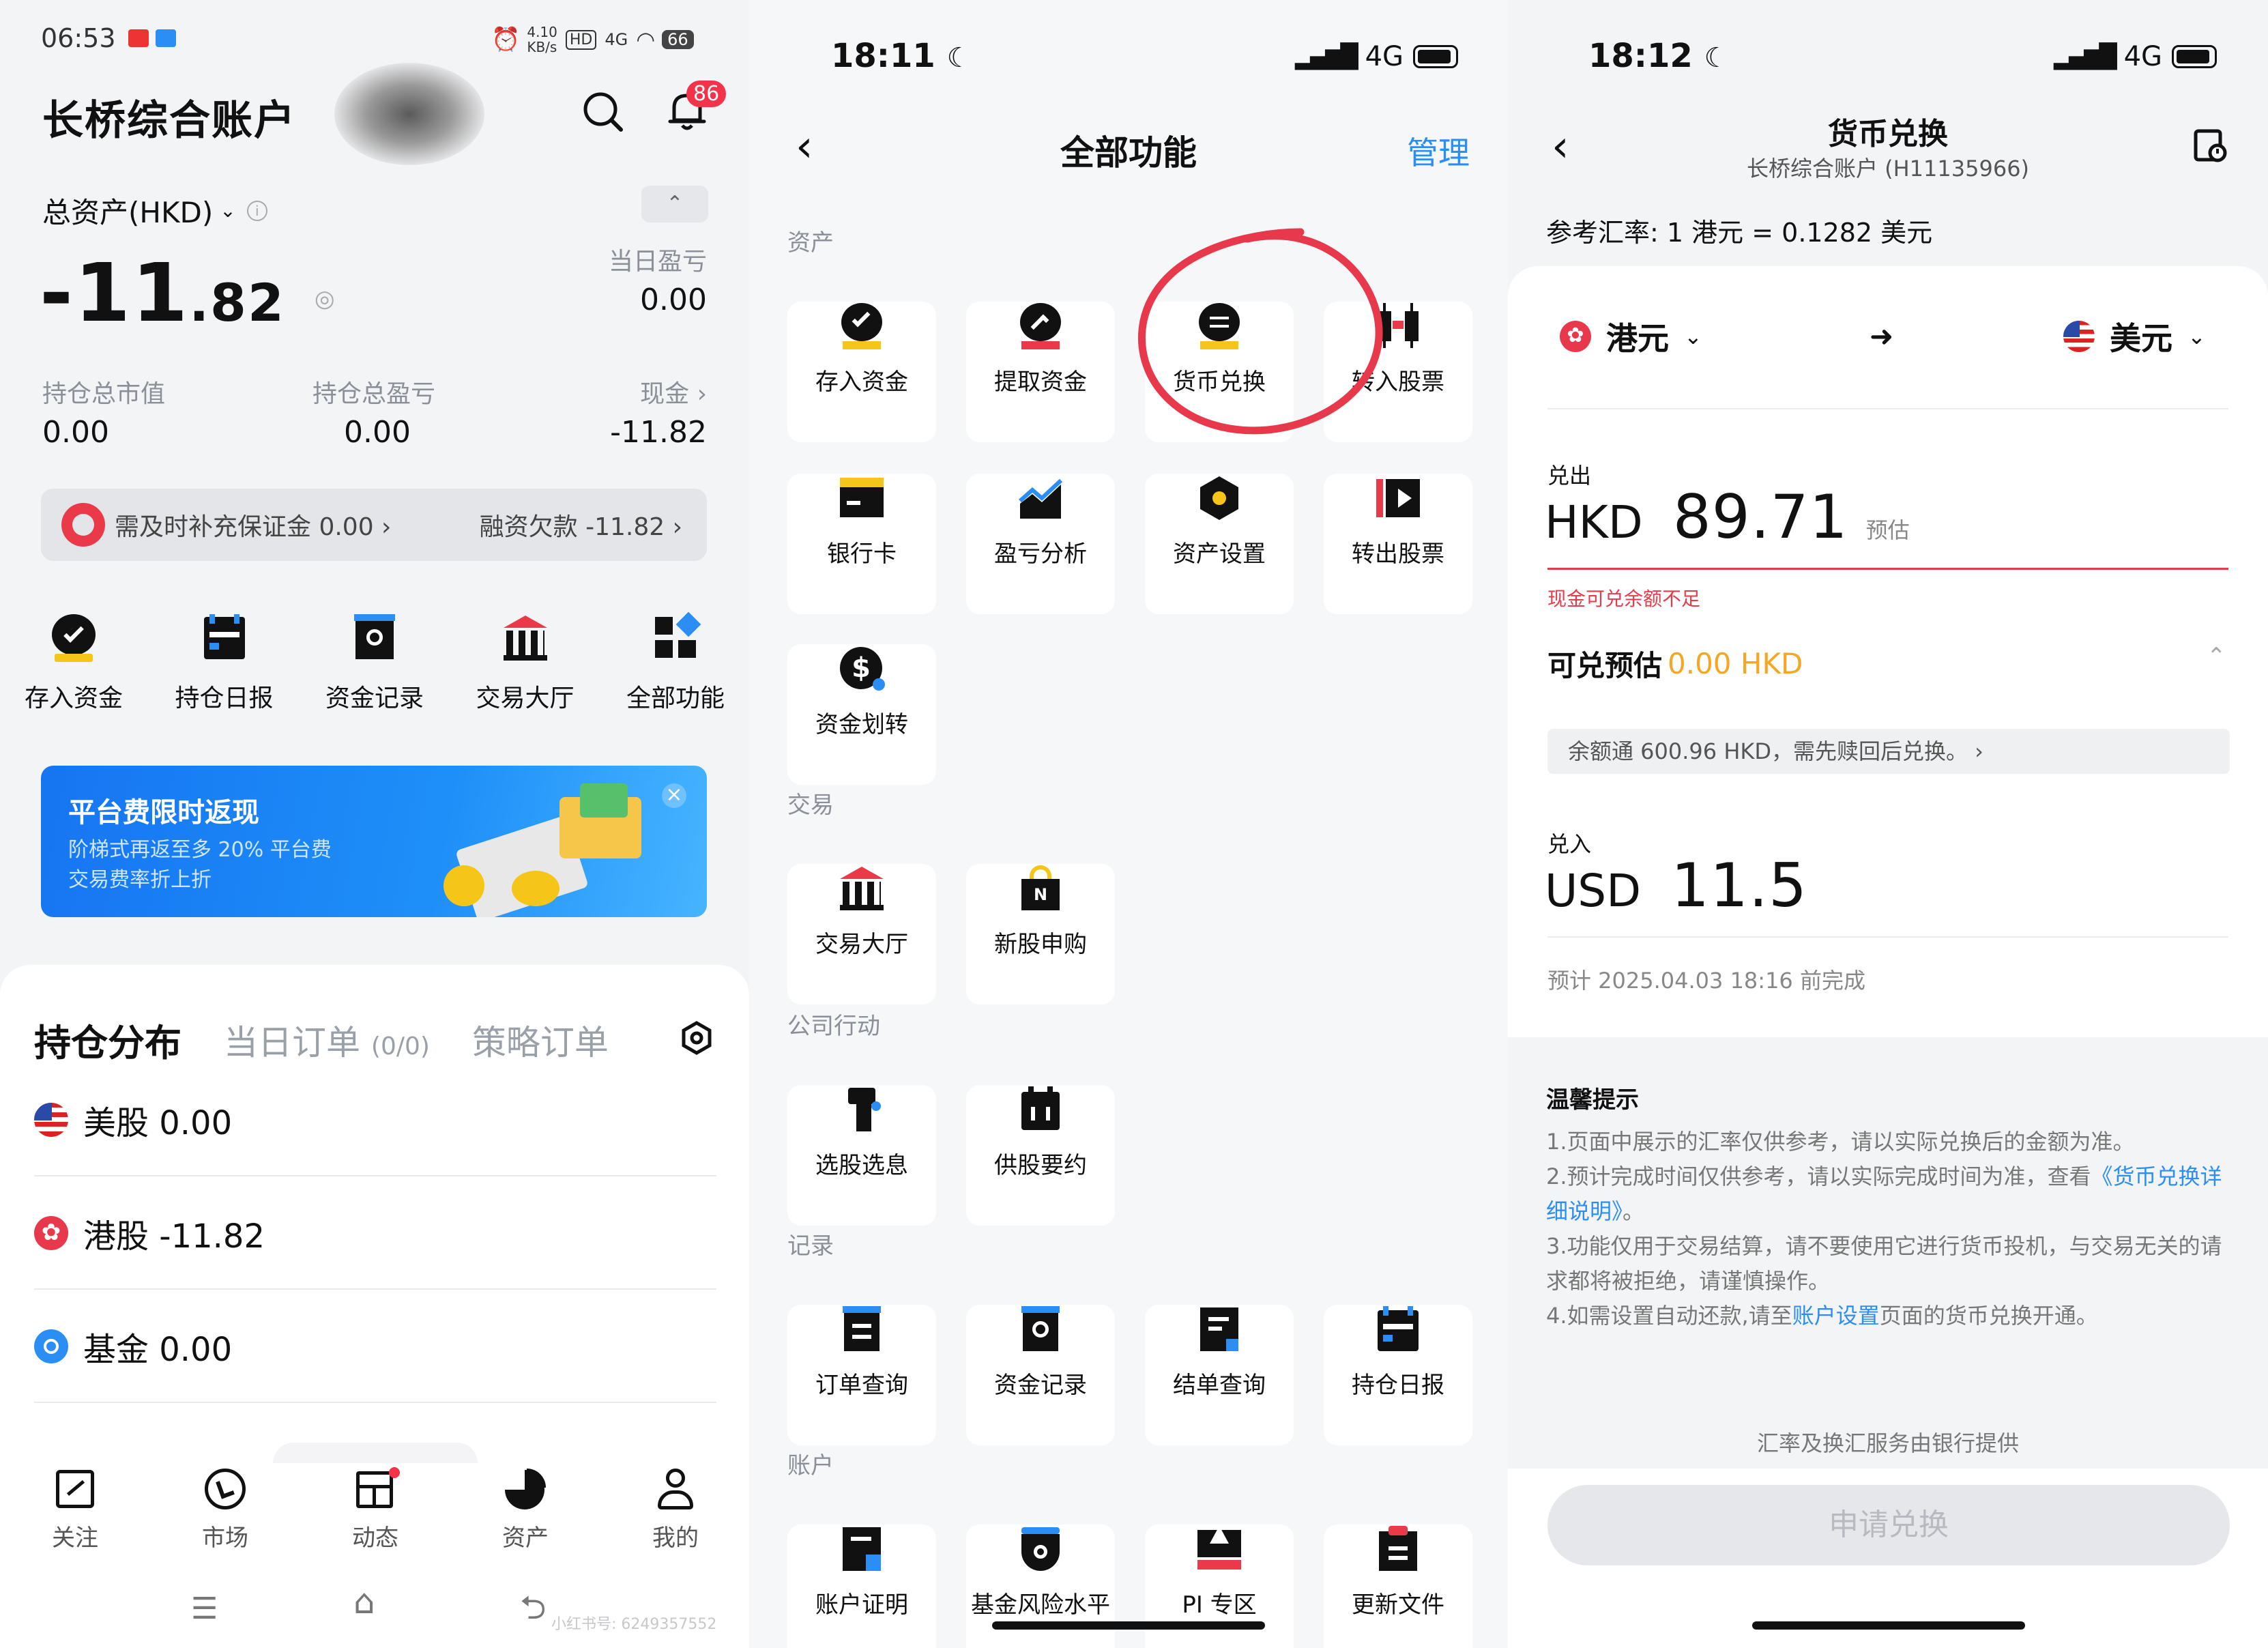 The width and height of the screenshot is (2268, 1648). What do you see at coordinates (154, 211) in the screenshot?
I see `total-assets-selector: 总资产(HKD) ⌄ i` at bounding box center [154, 211].